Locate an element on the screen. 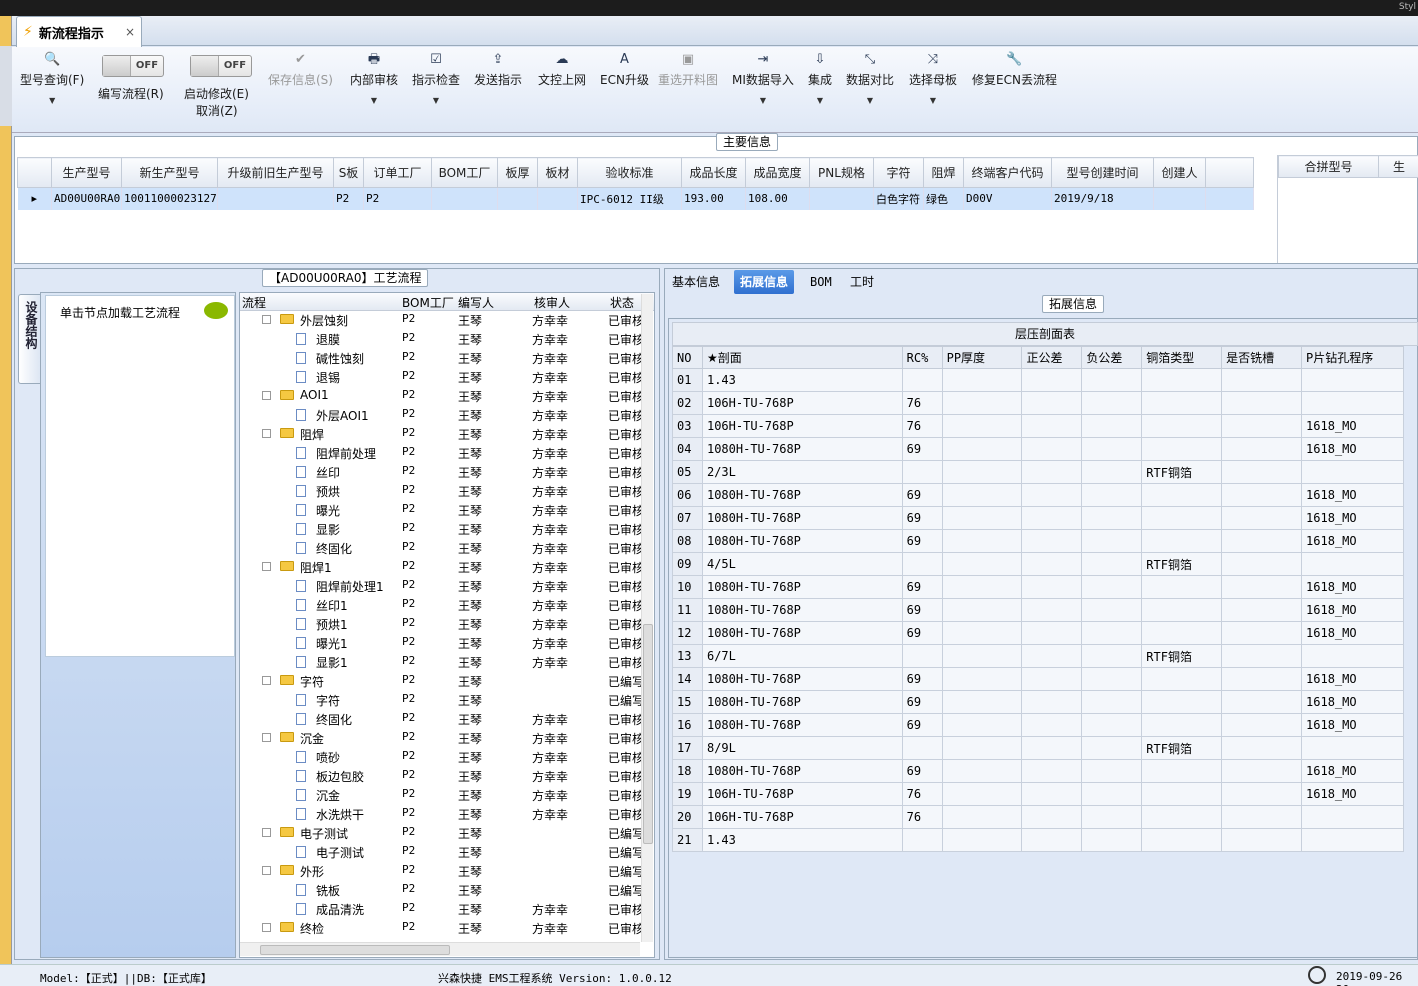 This screenshot has width=1418, height=986. reselect-cut-drawing-button: ▣ 重选开料图 is located at coordinates (688, 69).